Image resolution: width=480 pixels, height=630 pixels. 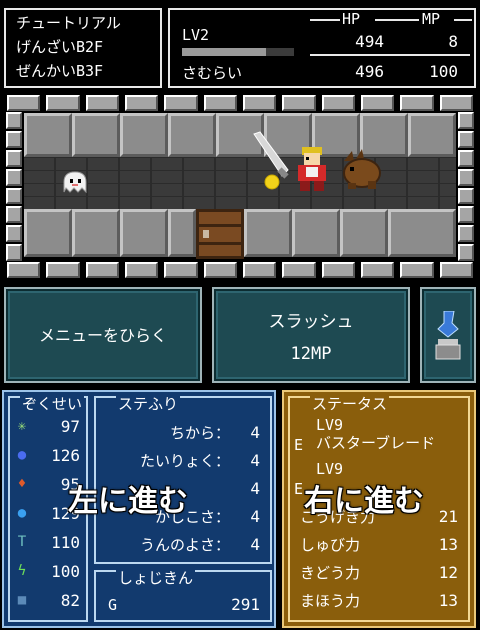 What do you see at coordinates (70, 600) in the screenshot?
I see `attribute-value: 82` at bounding box center [70, 600].